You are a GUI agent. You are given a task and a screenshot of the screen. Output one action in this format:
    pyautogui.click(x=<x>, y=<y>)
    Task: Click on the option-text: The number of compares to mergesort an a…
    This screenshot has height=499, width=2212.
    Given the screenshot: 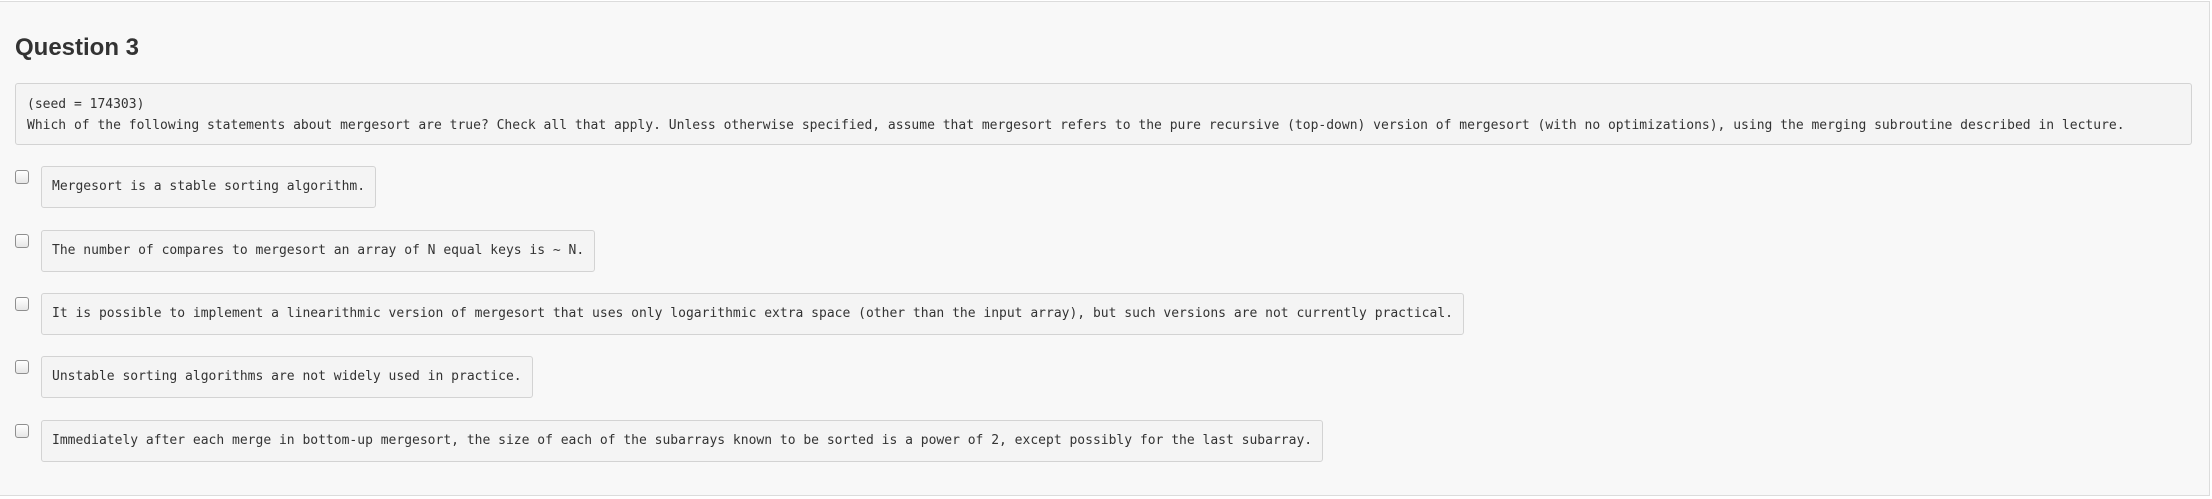 What is the action you would take?
    pyautogui.click(x=318, y=251)
    